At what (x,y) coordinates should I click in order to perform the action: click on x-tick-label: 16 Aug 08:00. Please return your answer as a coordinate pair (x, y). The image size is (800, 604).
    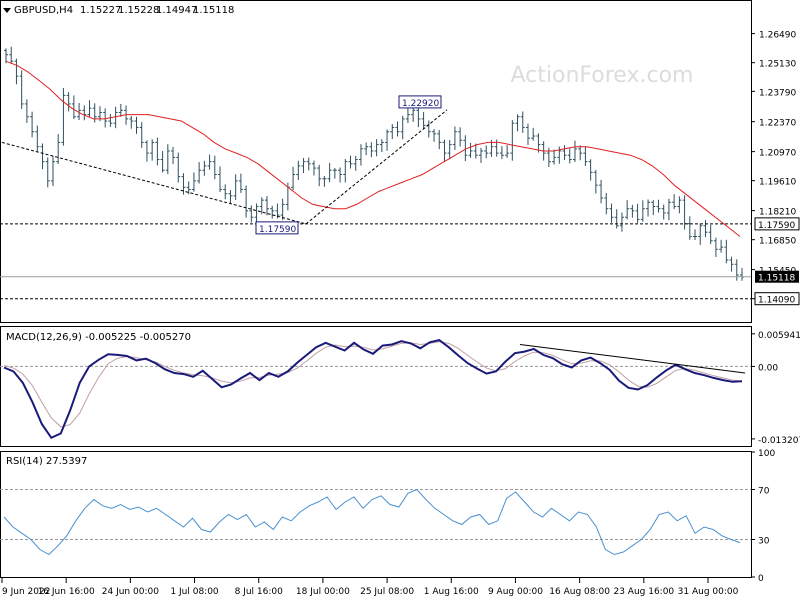
    Looking at the image, I should click on (579, 592).